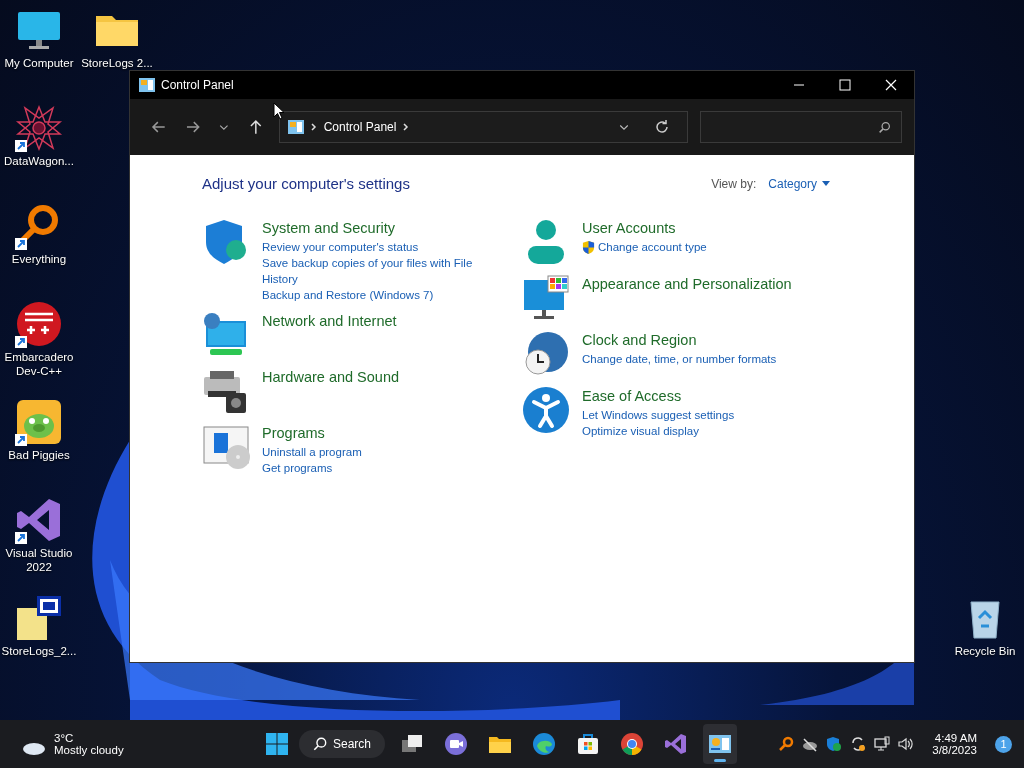  Describe the element at coordinates (39, 63) in the screenshot. I see `desktop-icon-label: My Computer` at that location.